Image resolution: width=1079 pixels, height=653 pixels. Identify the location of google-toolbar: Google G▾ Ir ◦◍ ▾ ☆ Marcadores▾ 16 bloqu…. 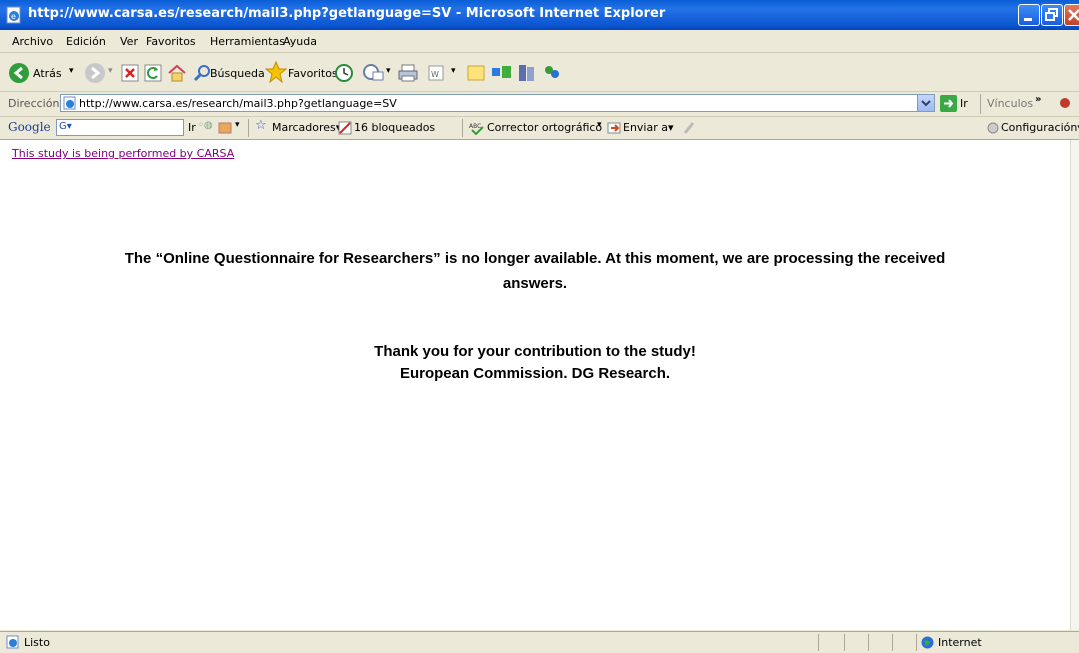
(539, 128).